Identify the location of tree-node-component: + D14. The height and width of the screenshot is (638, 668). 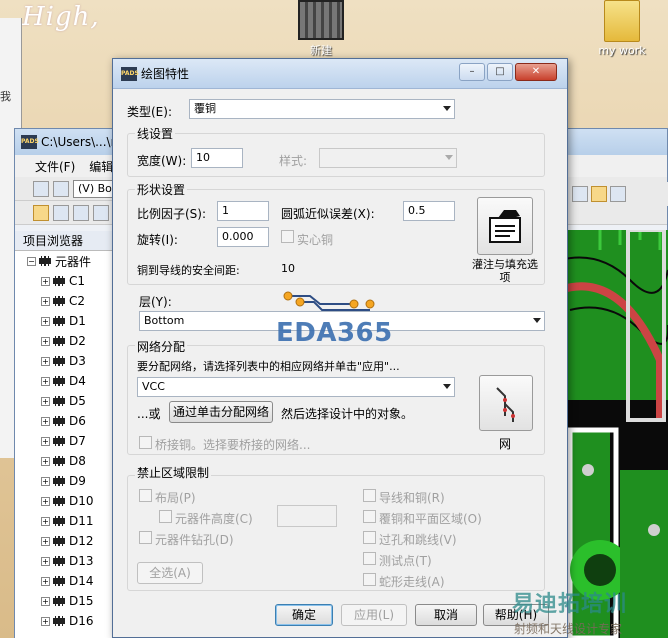
(70, 581).